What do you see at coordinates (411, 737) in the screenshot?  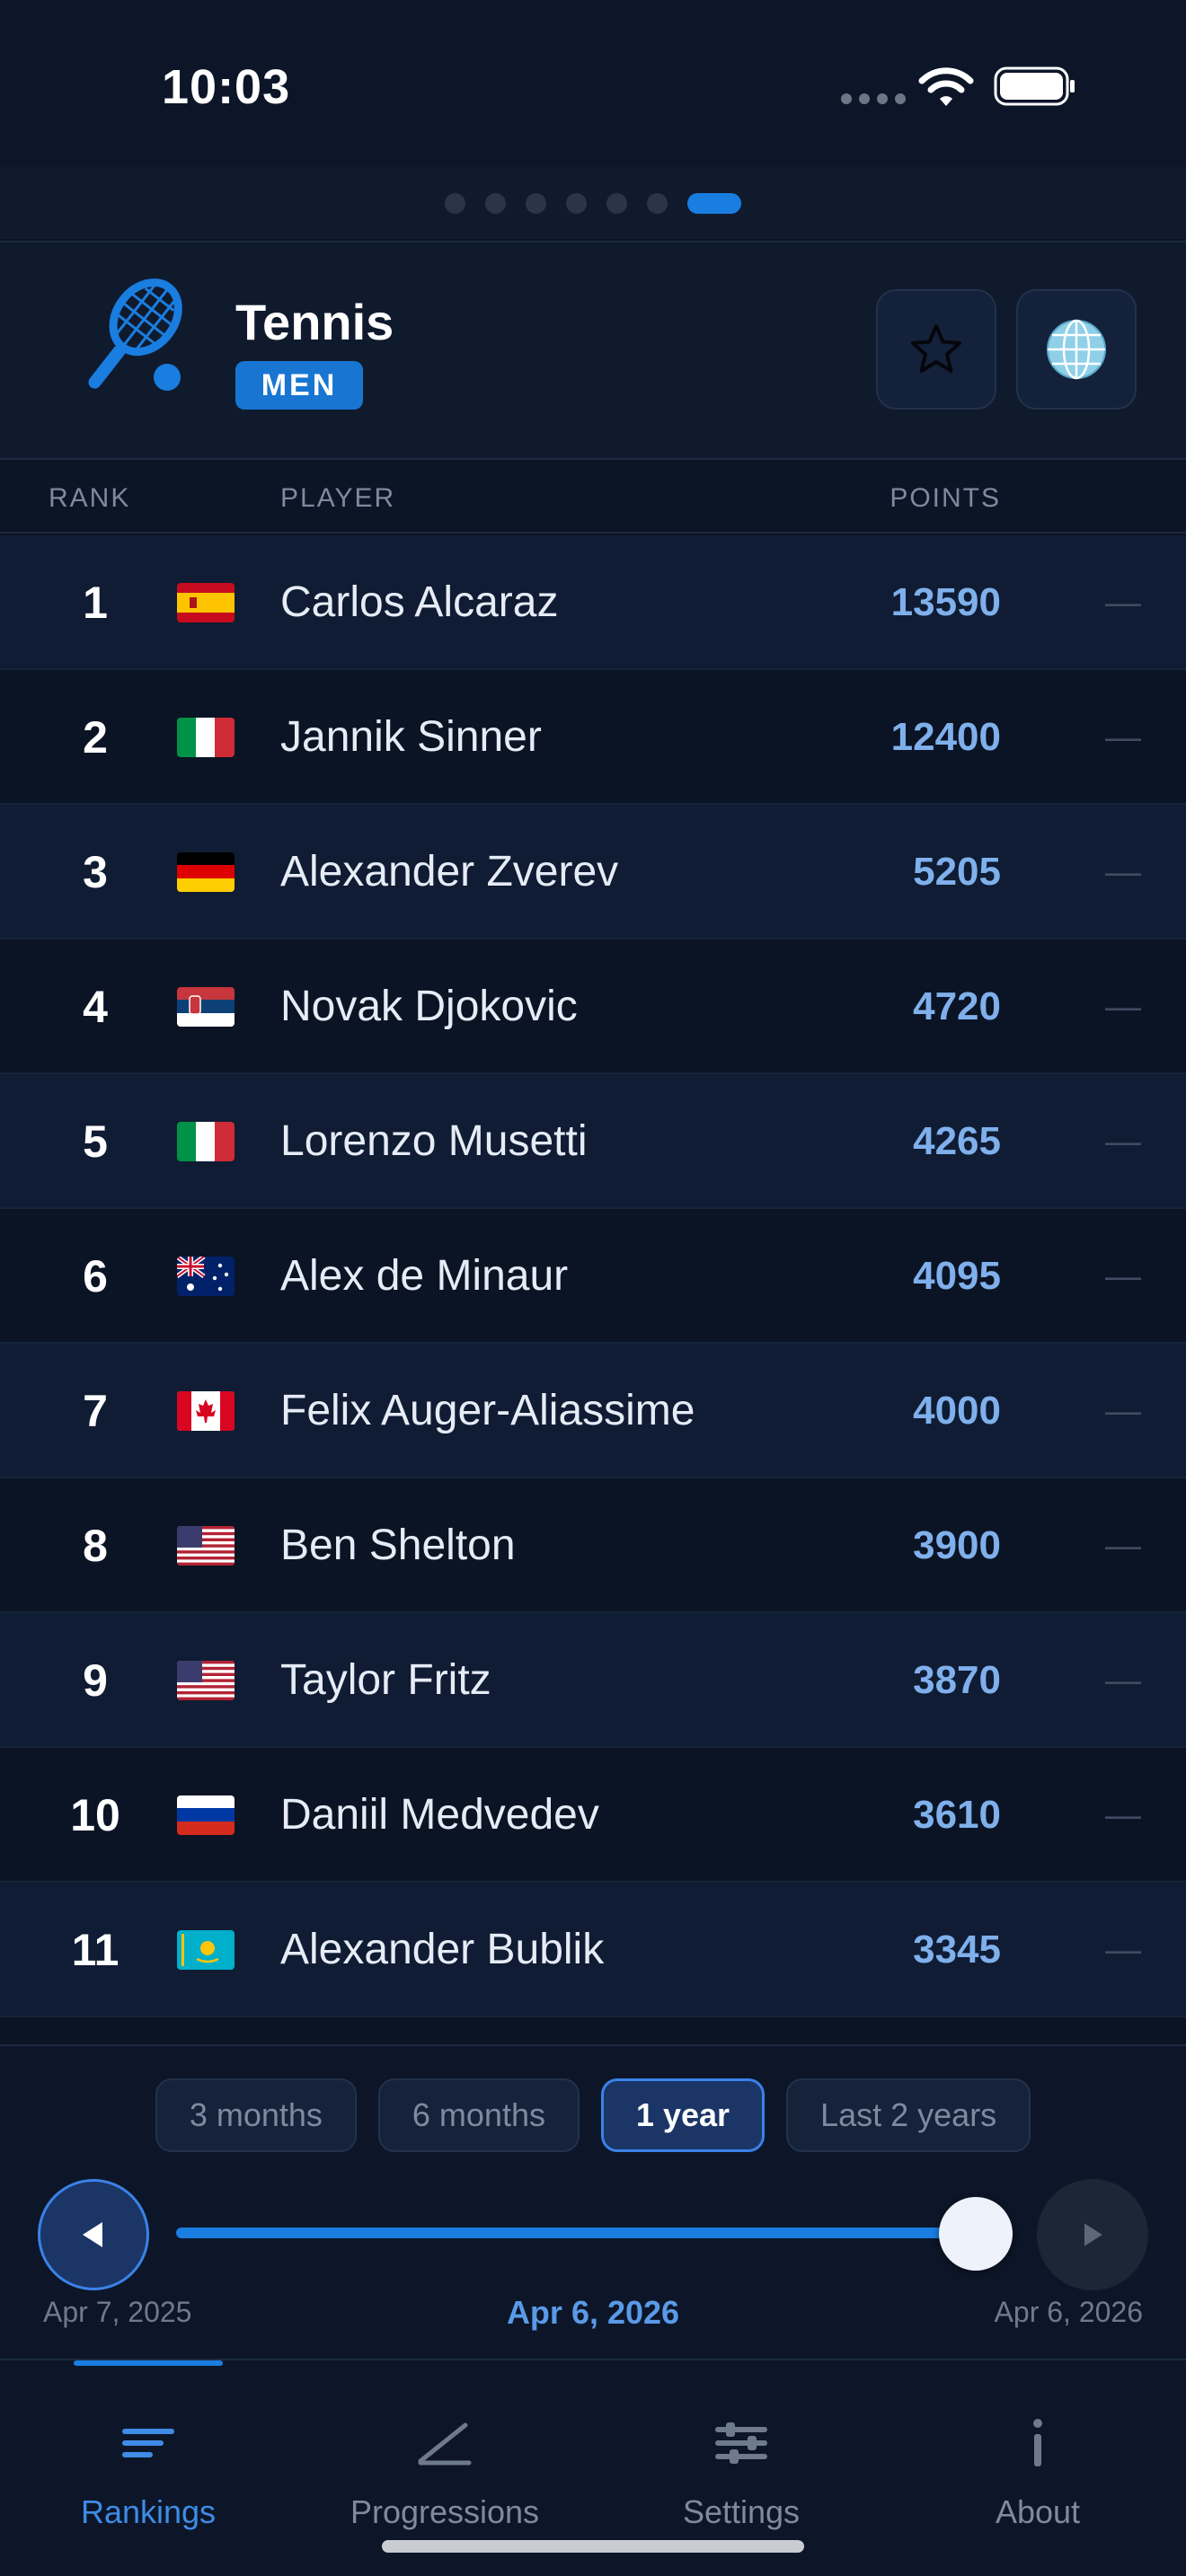 I see `player-name: Jannik Sinner` at bounding box center [411, 737].